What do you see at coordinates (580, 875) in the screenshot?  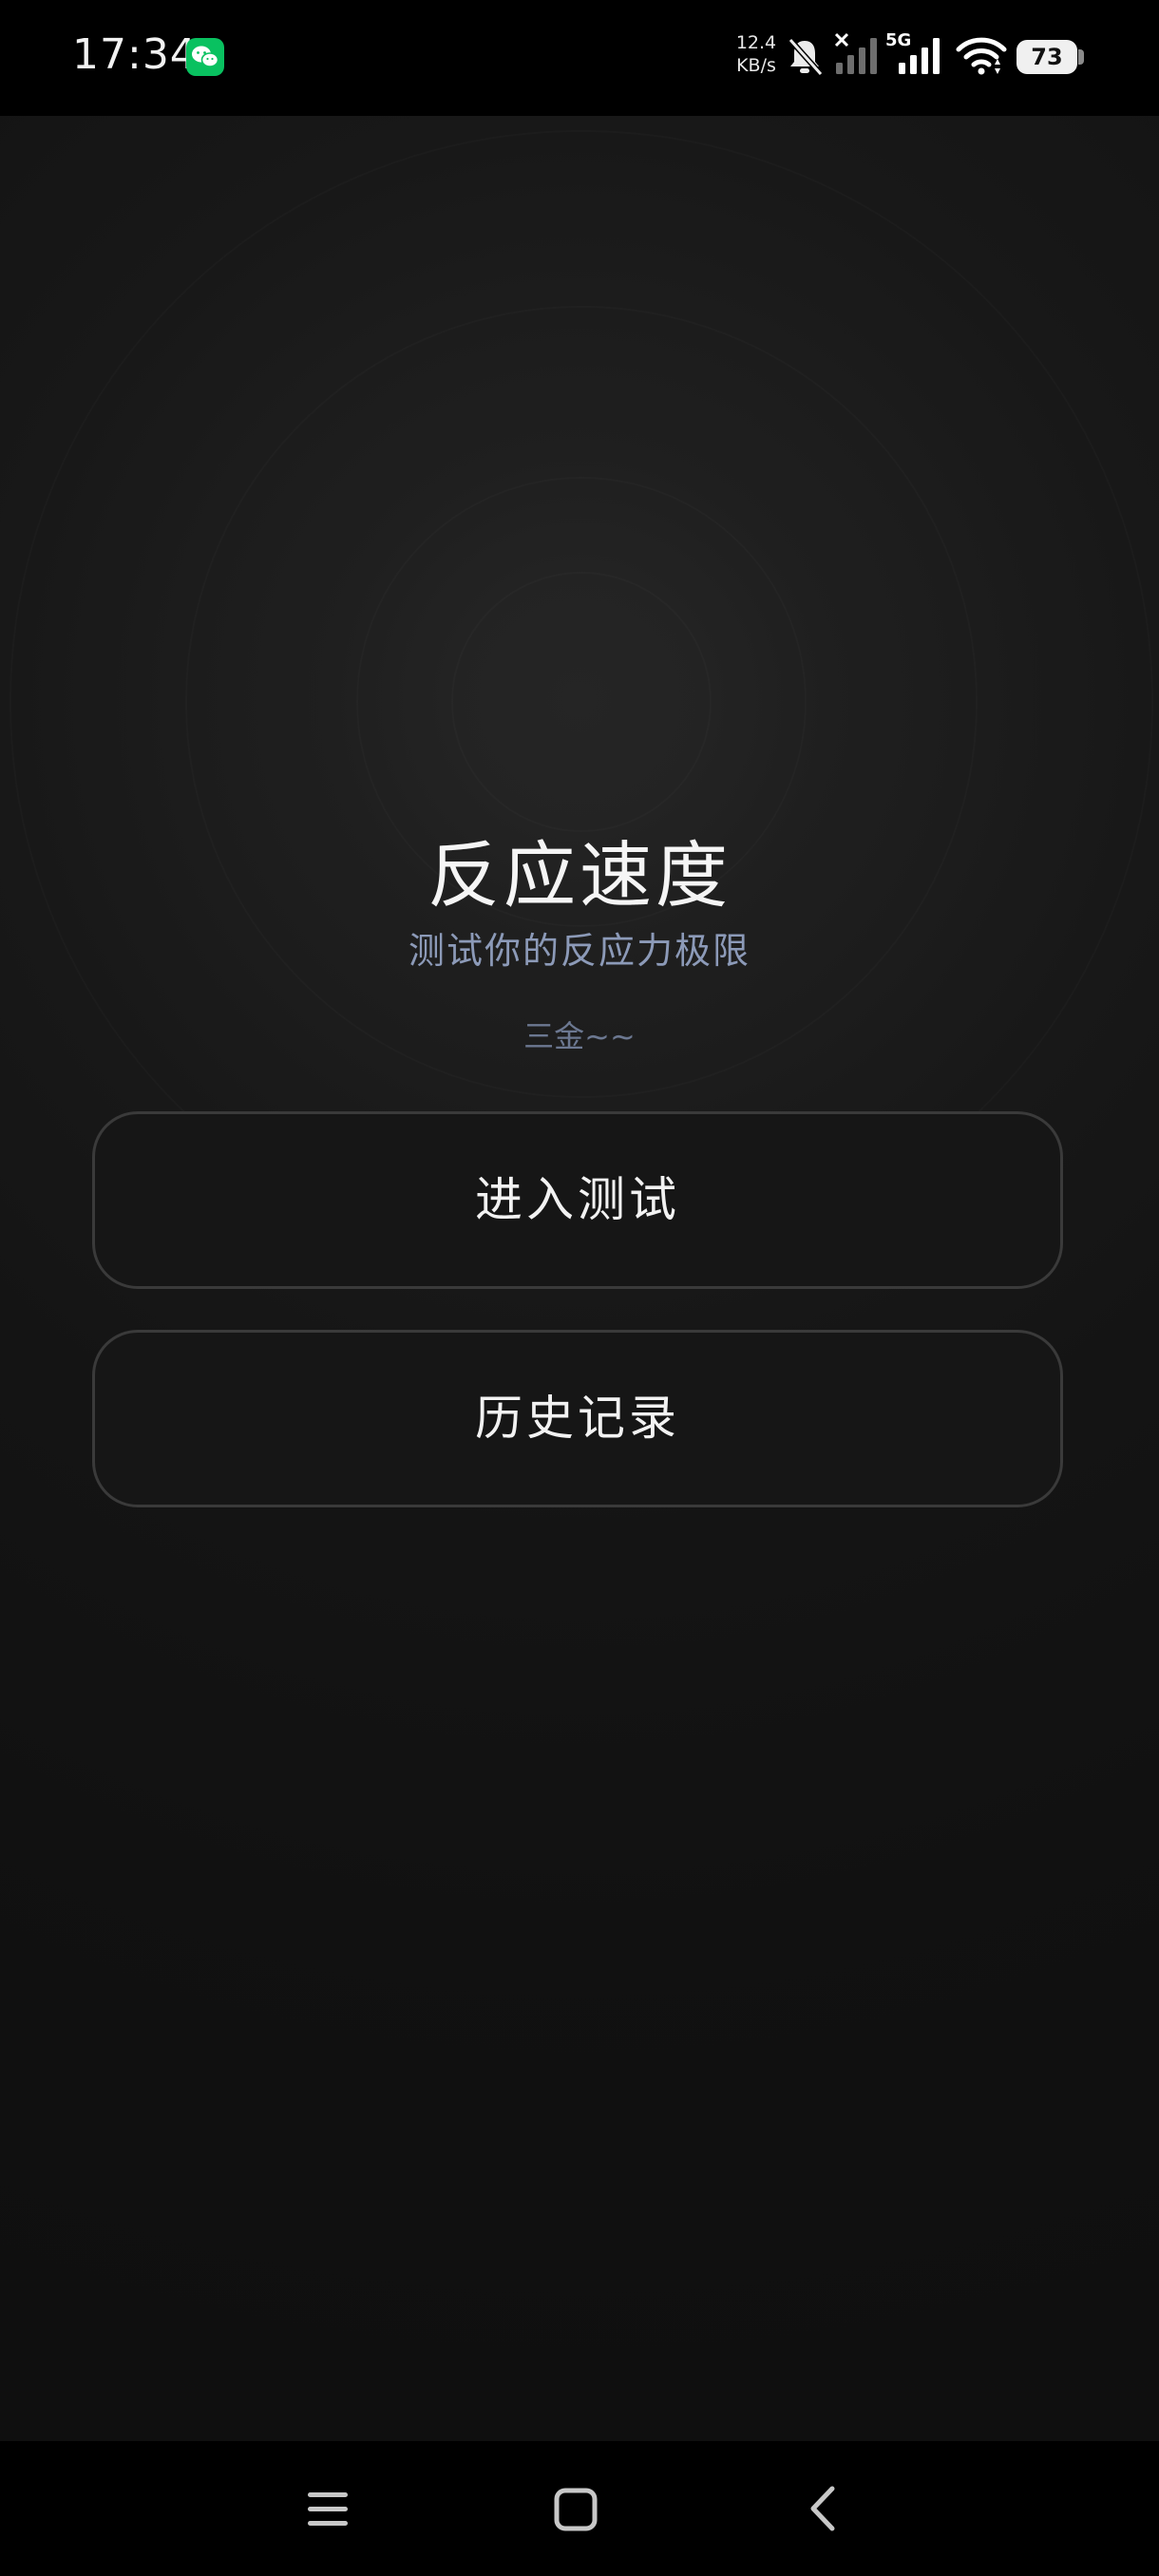 I see `page-title: 反应速度` at bounding box center [580, 875].